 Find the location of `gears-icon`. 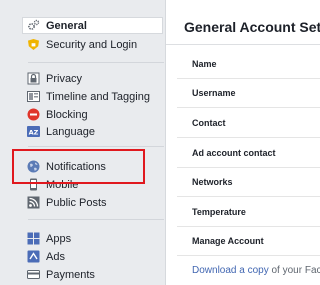

gears-icon is located at coordinates (33, 25).